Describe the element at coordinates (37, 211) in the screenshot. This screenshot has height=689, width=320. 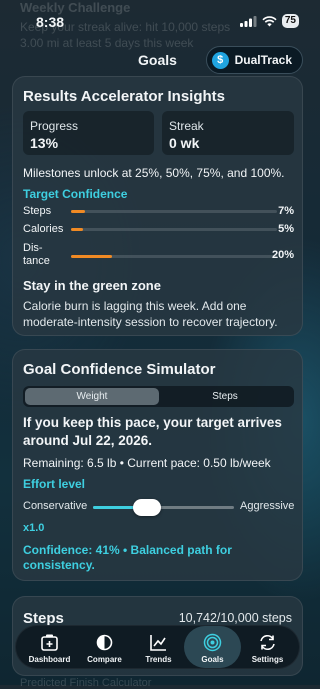
I see `row-label: Steps` at that location.